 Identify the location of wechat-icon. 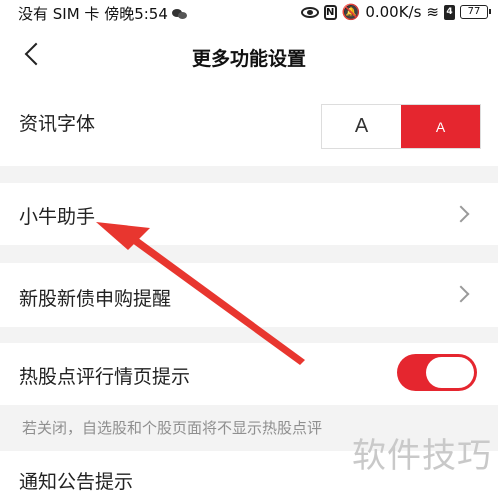
(179, 14).